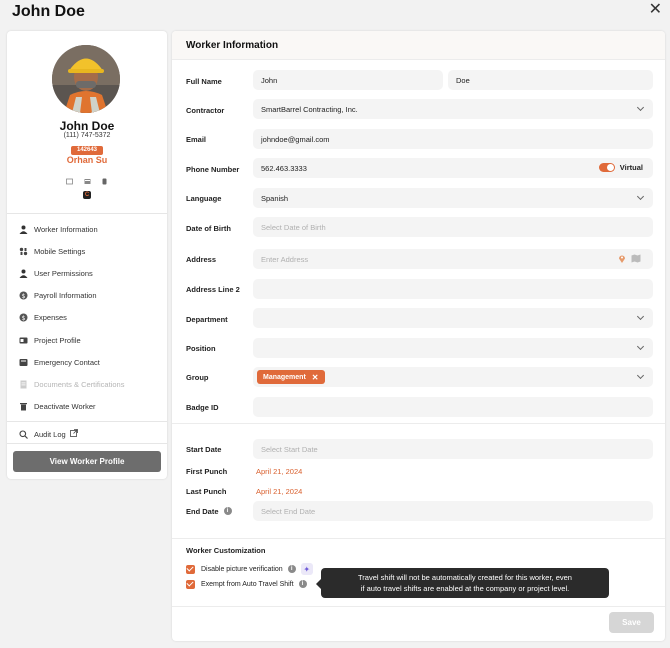 This screenshot has height=648, width=670. What do you see at coordinates (87, 160) in the screenshot?
I see `profile-subtitle: Orhan Su` at bounding box center [87, 160].